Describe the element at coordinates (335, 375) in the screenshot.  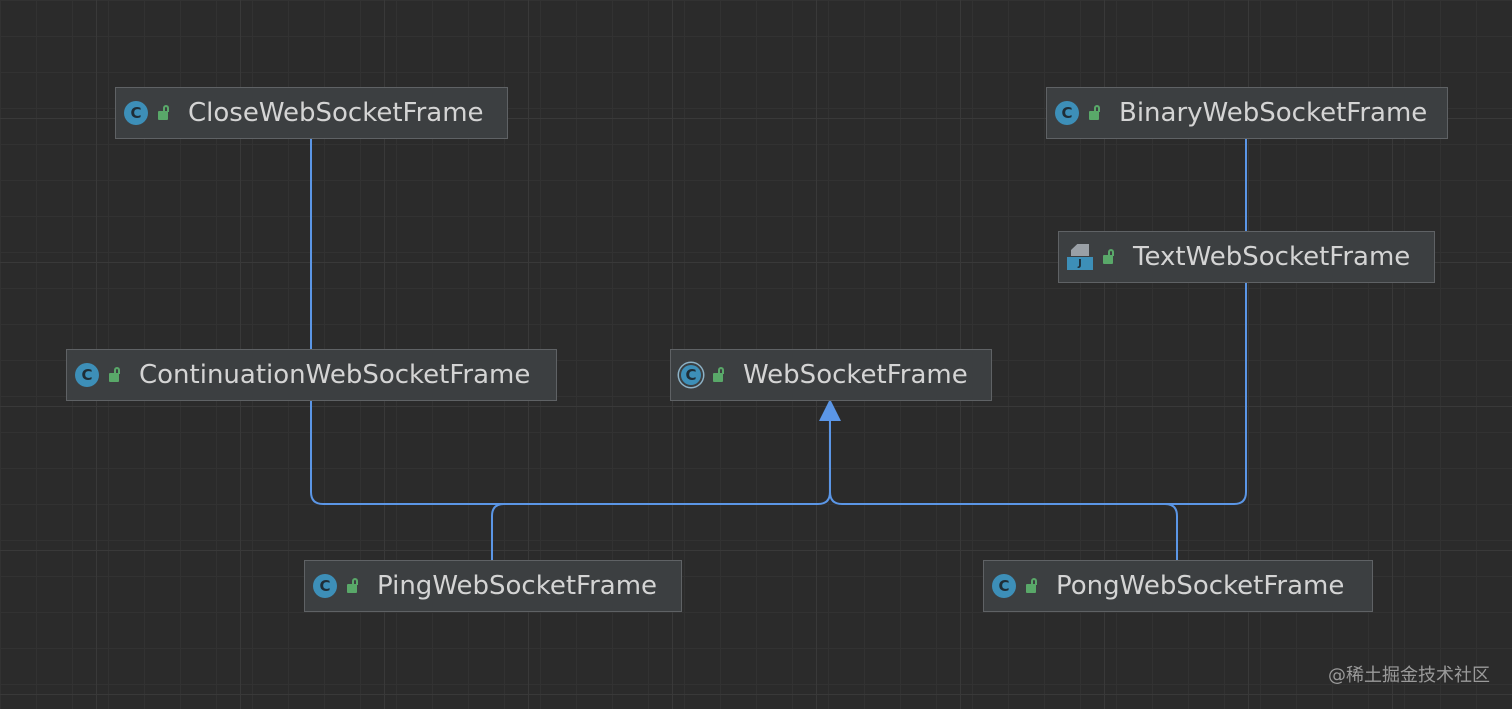
I see `node-label: ContinuationWebSocketFrame` at that location.